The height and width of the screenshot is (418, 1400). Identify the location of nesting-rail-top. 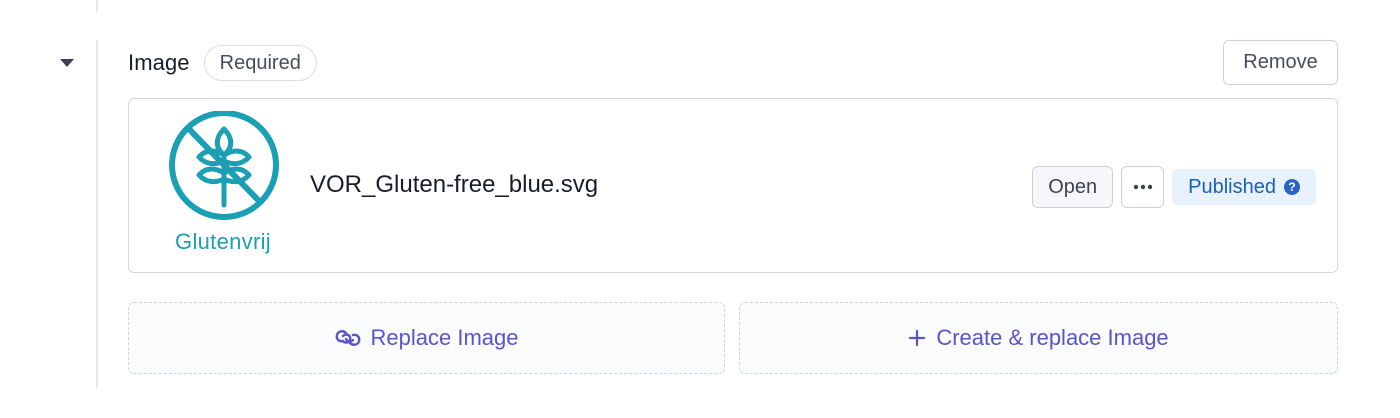
(97, 6).